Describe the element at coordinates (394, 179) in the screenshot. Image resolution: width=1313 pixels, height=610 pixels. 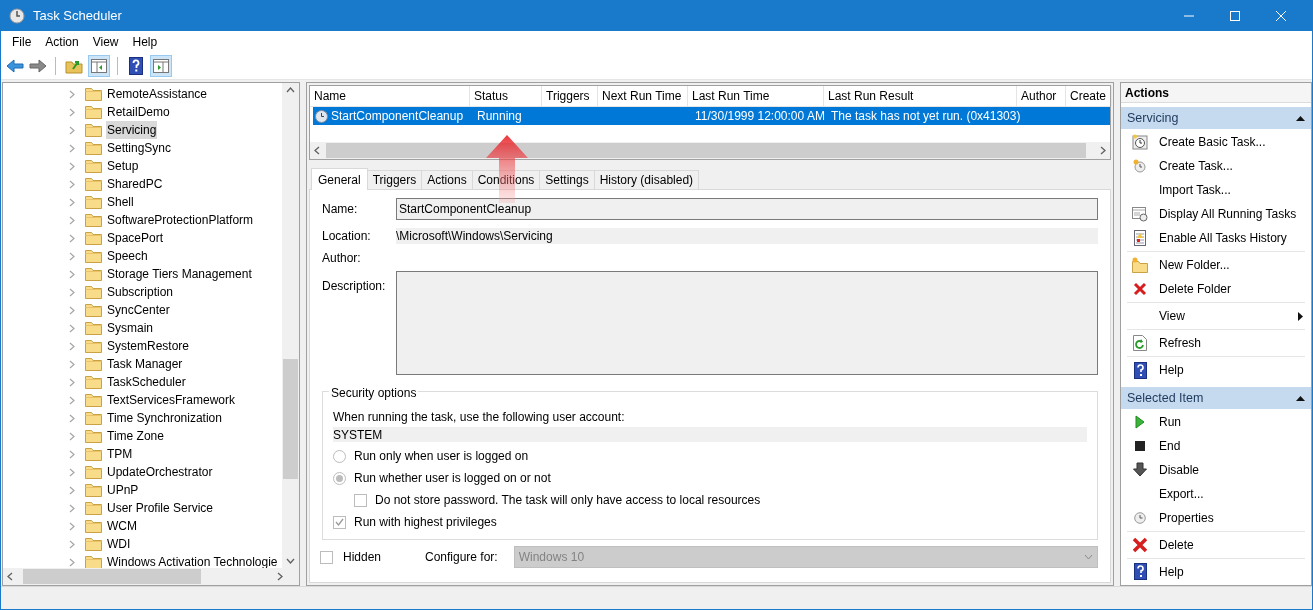
I see `tab: Triggers` at that location.